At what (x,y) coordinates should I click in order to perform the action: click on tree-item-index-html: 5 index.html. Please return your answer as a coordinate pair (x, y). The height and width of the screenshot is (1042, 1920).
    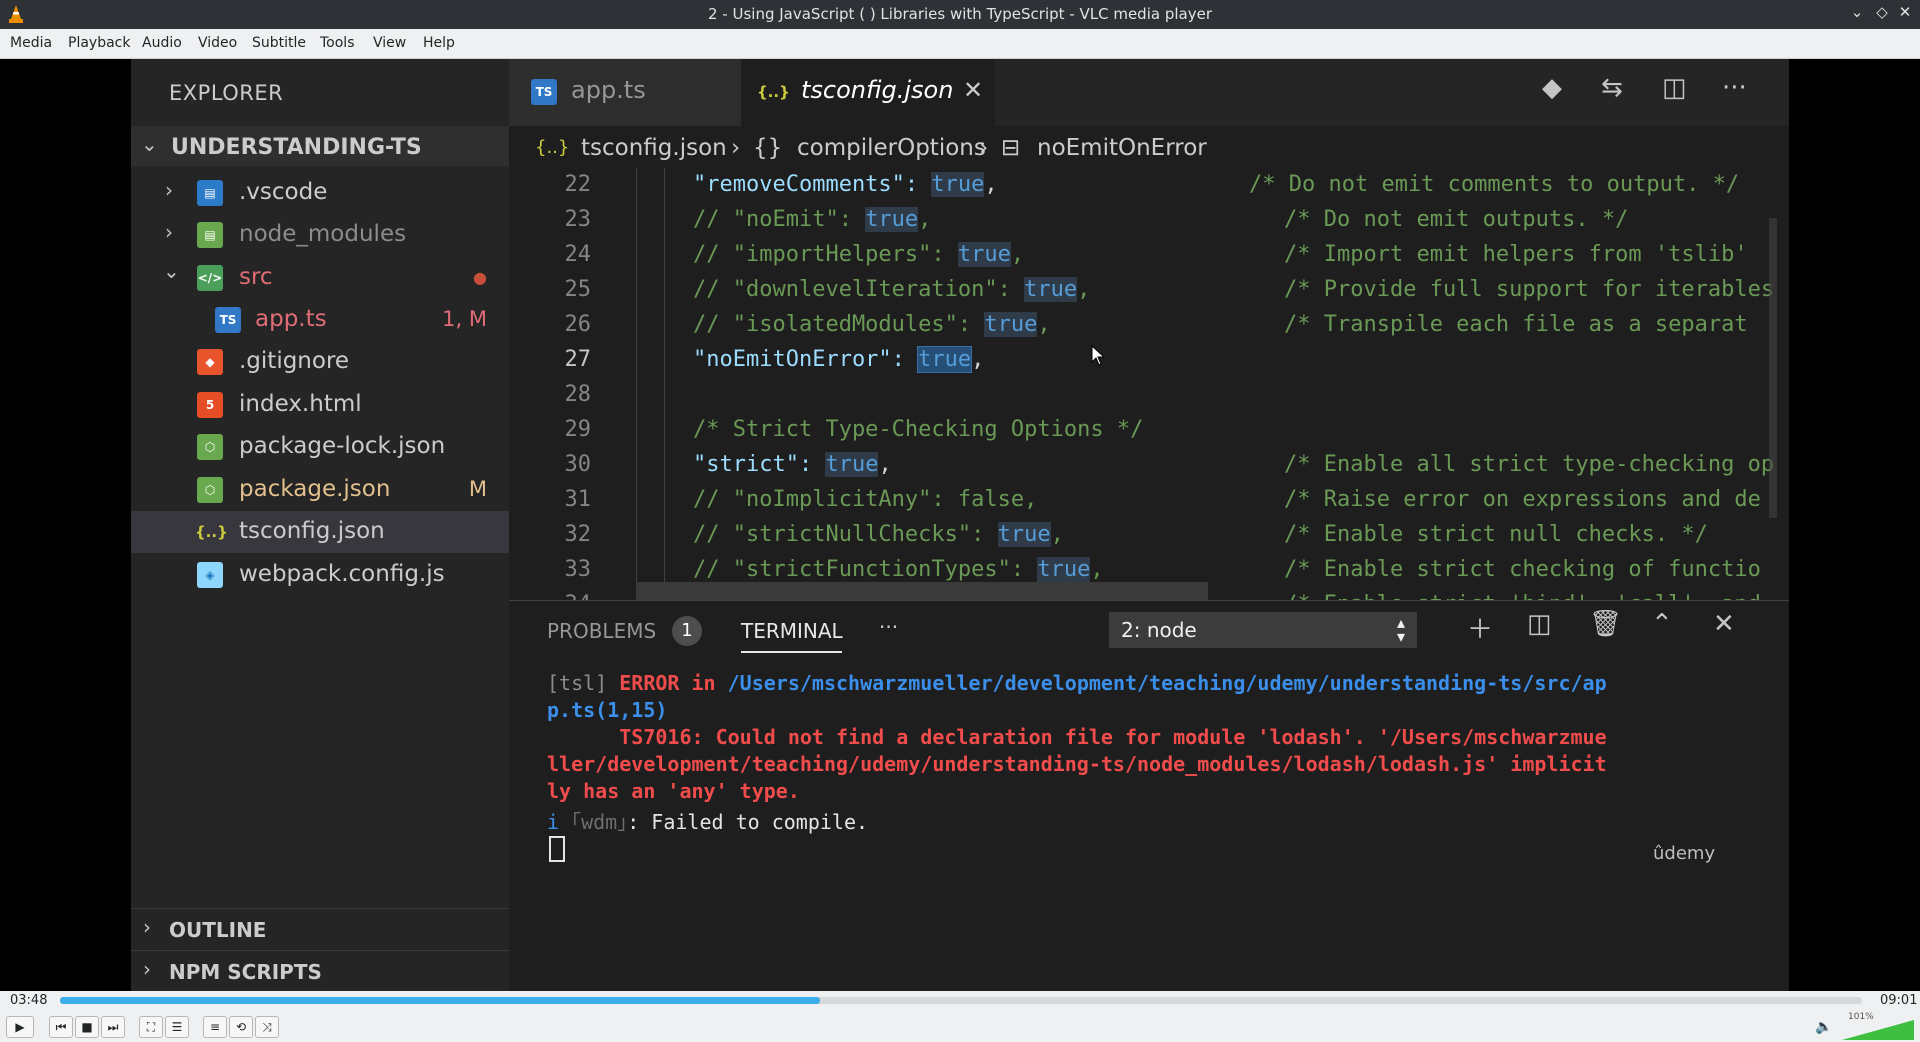
    Looking at the image, I should click on (320, 405).